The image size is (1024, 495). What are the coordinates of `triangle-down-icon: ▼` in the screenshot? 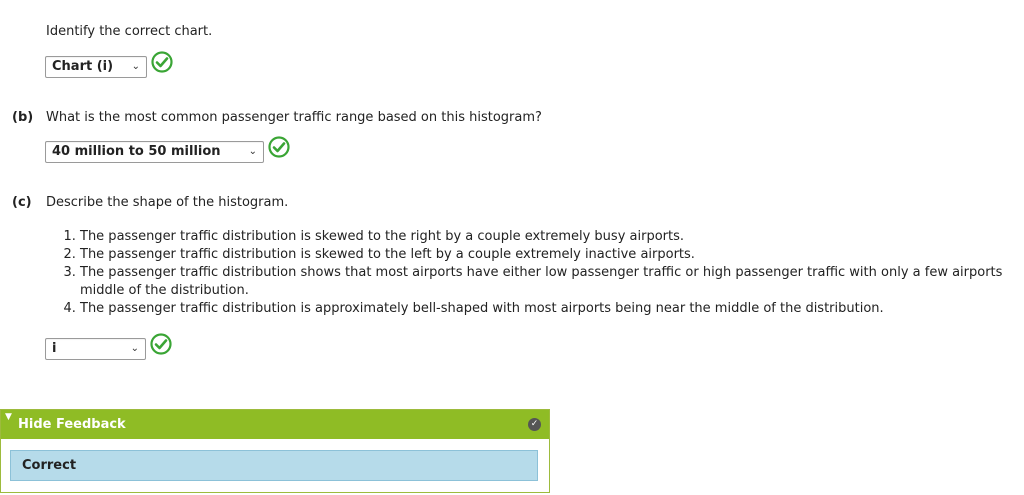 It's located at (8, 417).